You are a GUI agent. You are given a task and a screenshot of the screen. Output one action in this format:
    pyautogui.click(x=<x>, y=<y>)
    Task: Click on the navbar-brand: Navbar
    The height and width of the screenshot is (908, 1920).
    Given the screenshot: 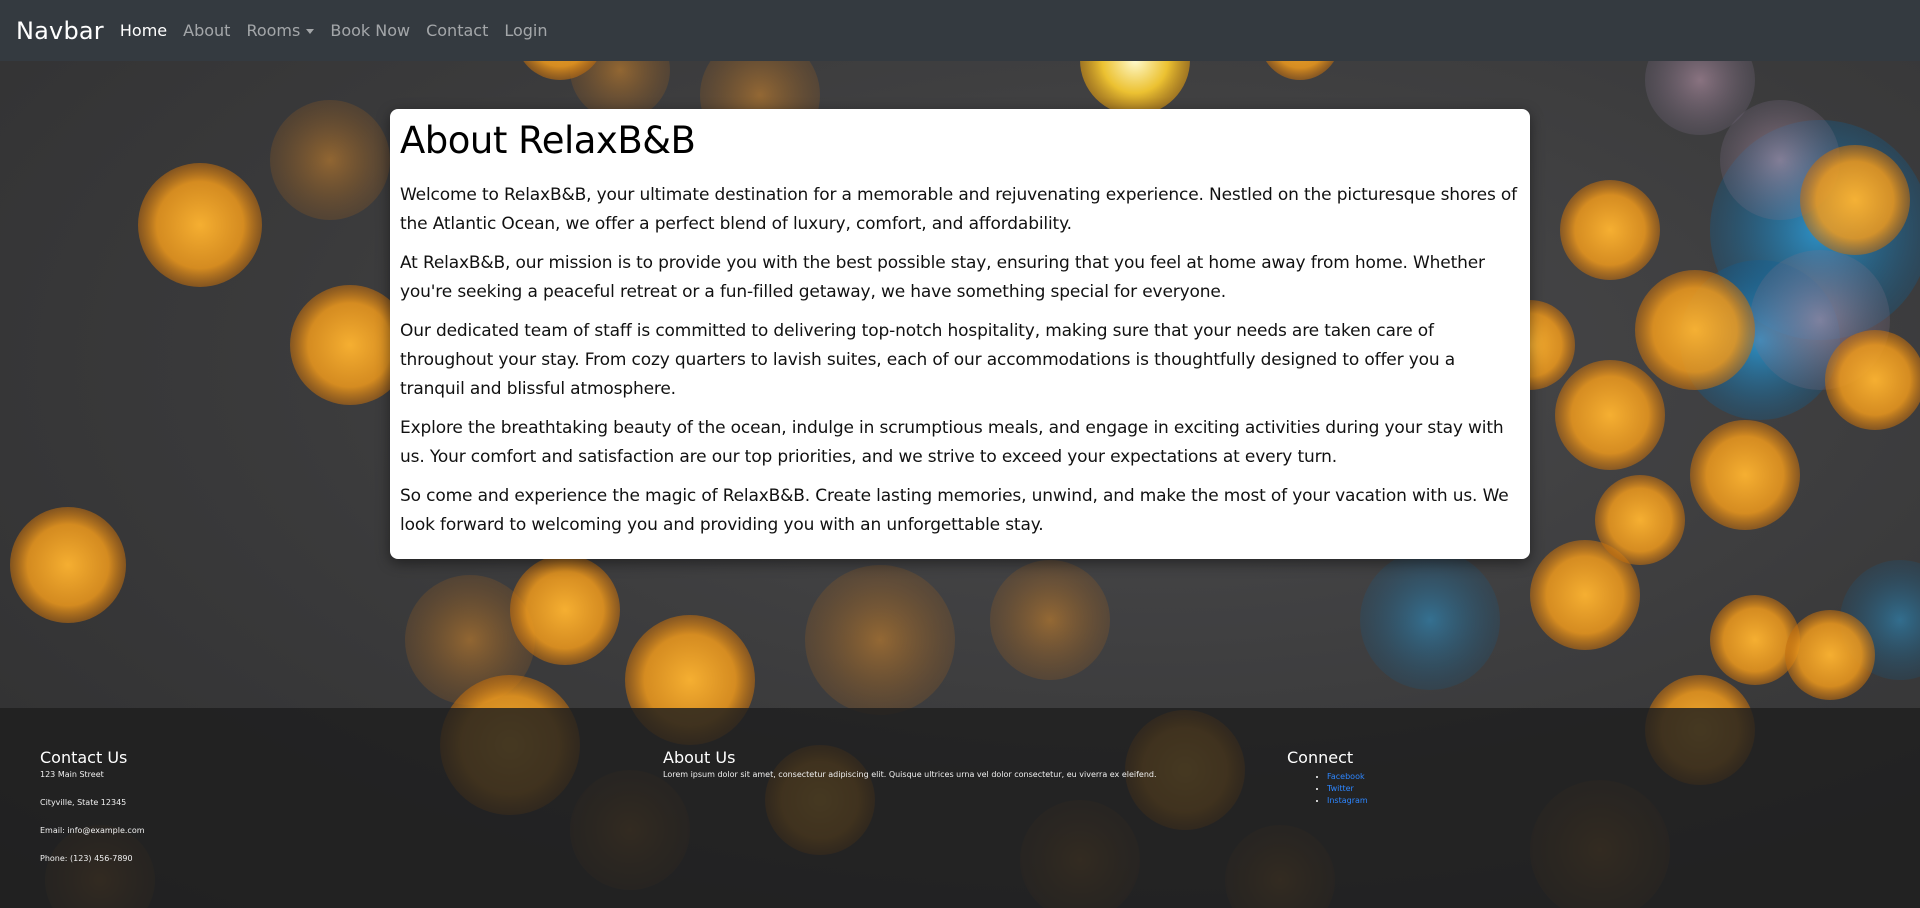 What is the action you would take?
    pyautogui.click(x=60, y=31)
    